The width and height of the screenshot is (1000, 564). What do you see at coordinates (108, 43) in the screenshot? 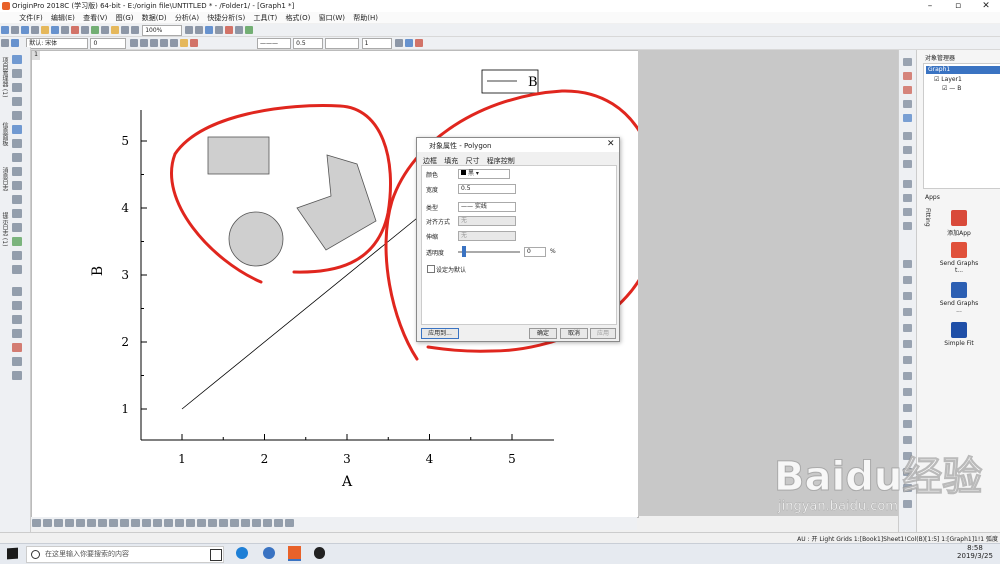
I see `font-size-select: 0` at bounding box center [108, 43].